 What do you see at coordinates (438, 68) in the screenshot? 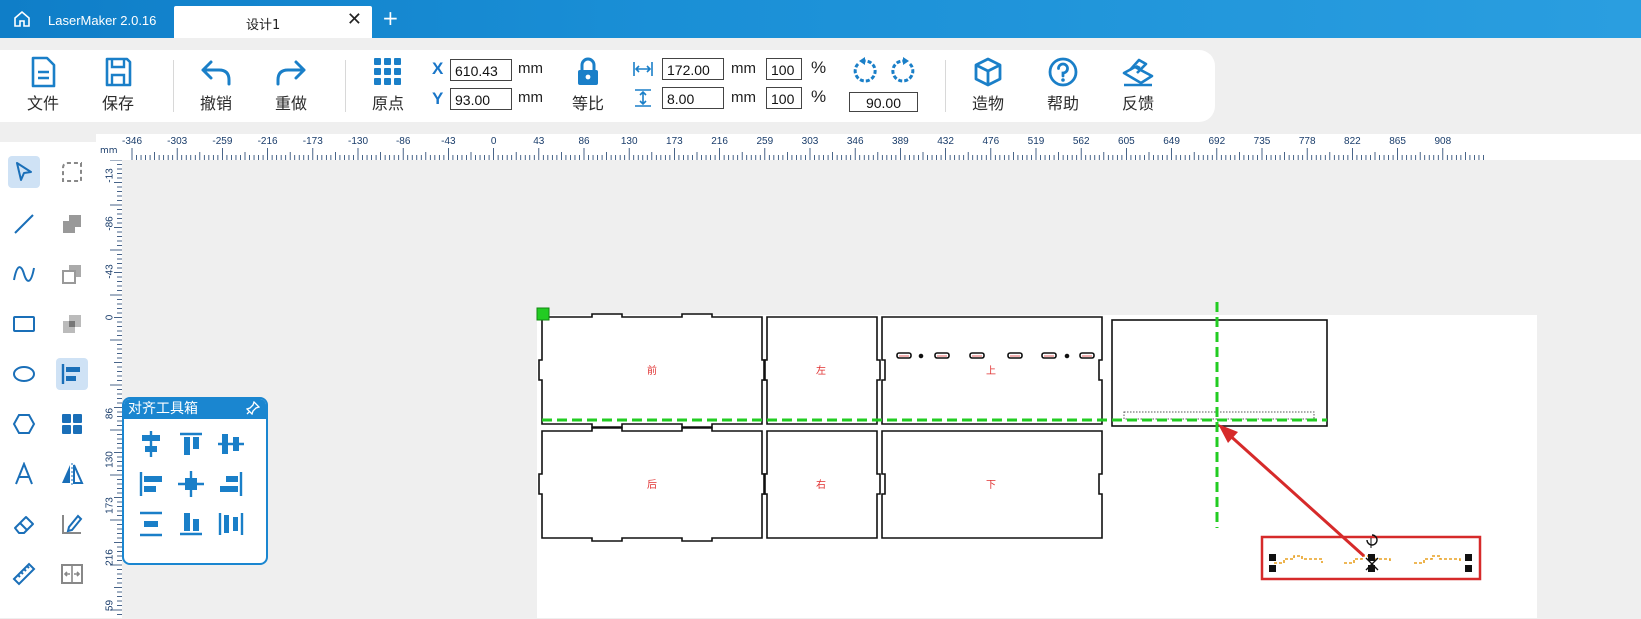
I see `x-axis-label: X` at bounding box center [438, 68].